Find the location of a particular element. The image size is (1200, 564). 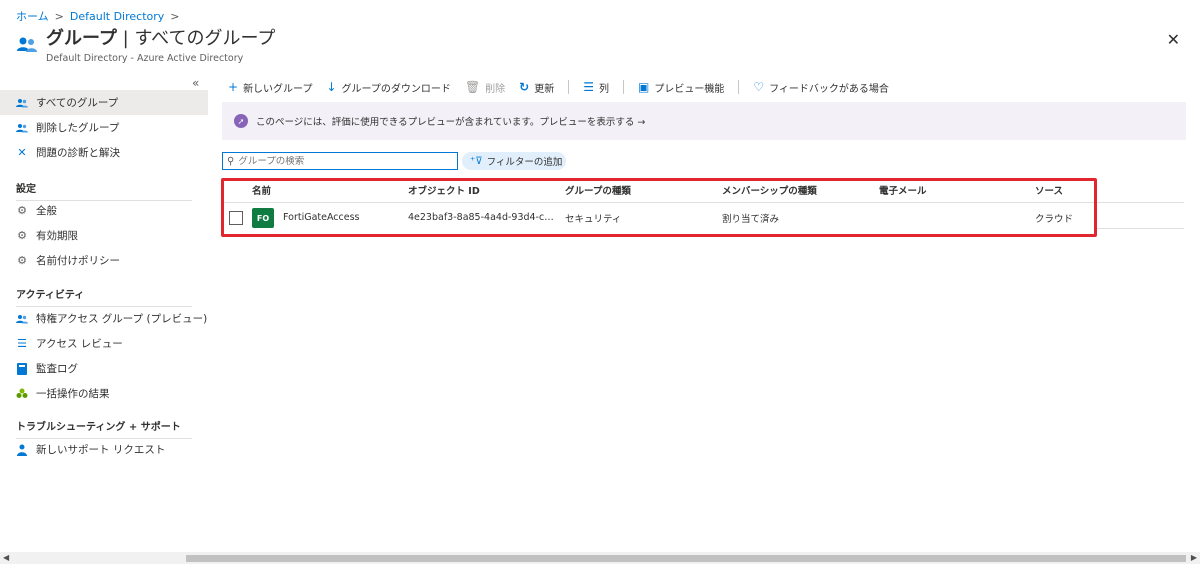

sidebar-item-expiration: ⚙ 有効期限 is located at coordinates (104, 235).